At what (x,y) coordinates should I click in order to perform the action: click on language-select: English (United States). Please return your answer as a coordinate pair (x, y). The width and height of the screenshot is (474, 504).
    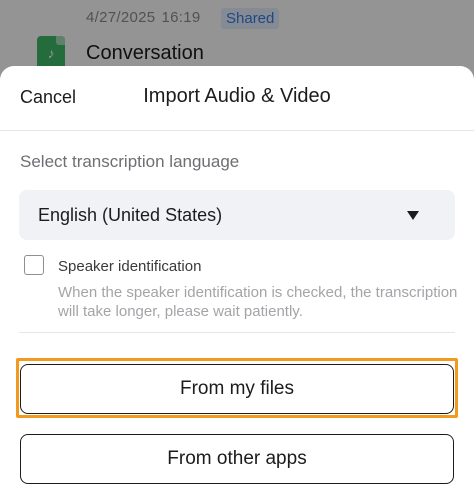
    Looking at the image, I should click on (237, 215).